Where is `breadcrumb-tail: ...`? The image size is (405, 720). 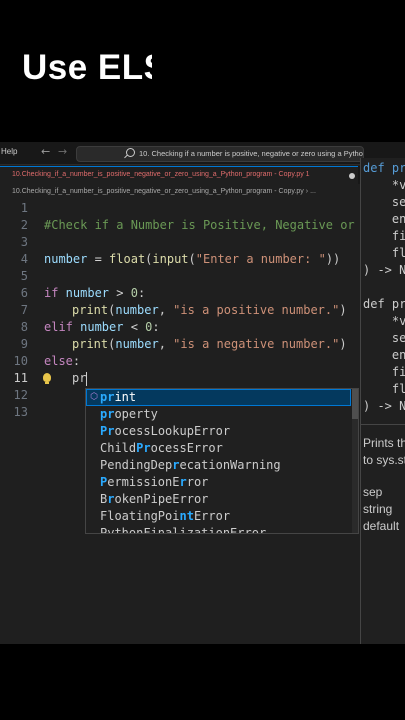 breadcrumb-tail: ... is located at coordinates (313, 191).